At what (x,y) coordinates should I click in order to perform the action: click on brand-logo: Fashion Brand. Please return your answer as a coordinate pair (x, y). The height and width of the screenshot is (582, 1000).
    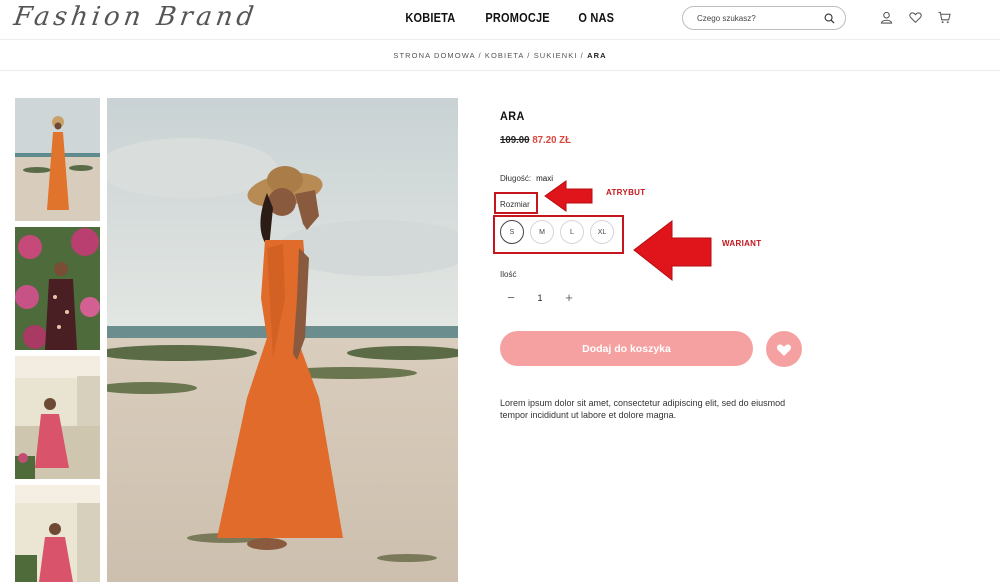
    Looking at the image, I should click on (135, 17).